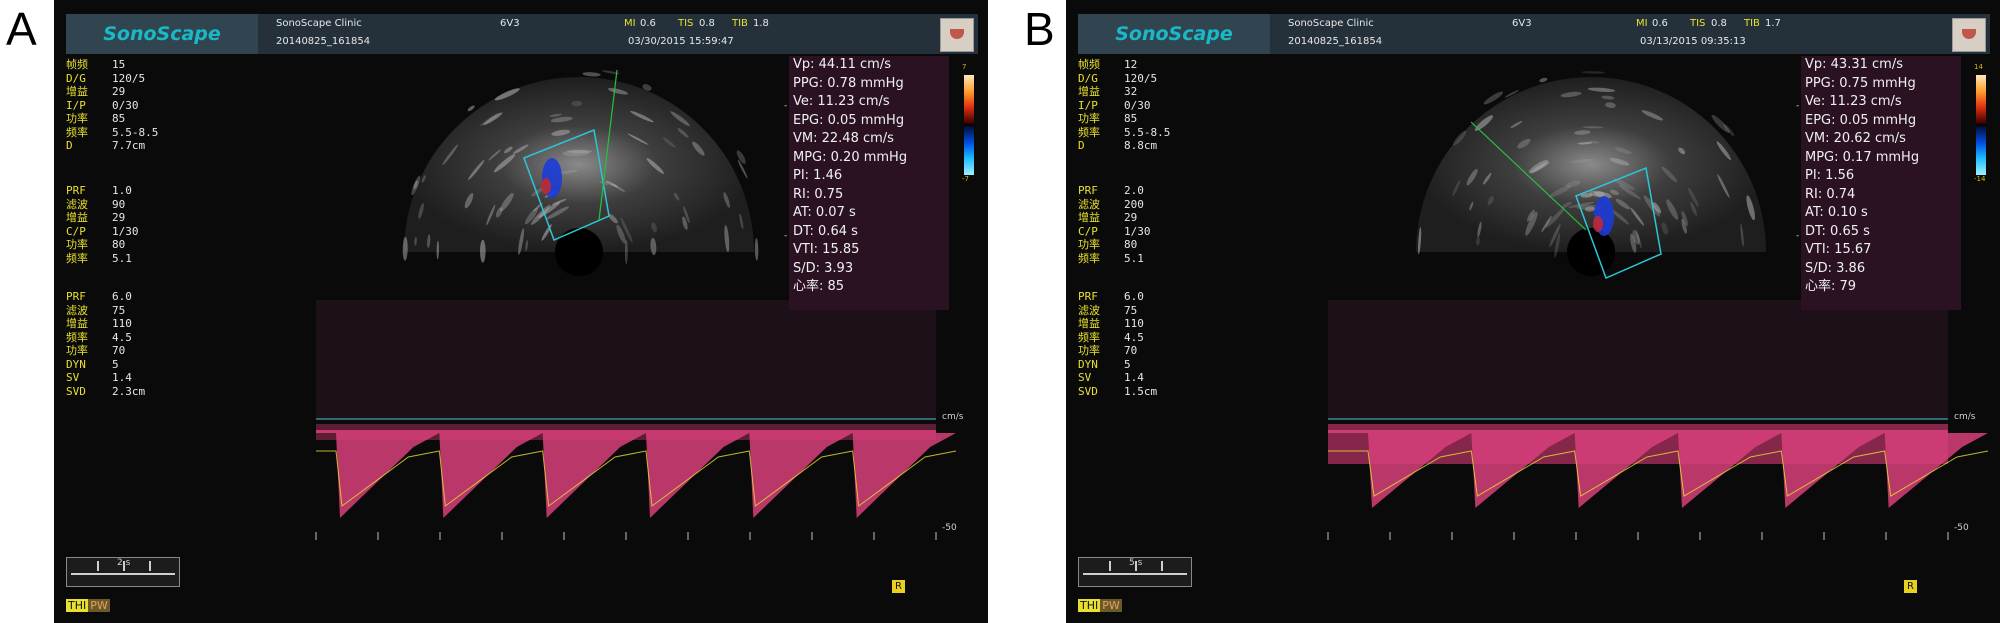 This screenshot has width=2000, height=623. I want to click on measurement-row: VM: 22.48 cm/s, so click(869, 139).